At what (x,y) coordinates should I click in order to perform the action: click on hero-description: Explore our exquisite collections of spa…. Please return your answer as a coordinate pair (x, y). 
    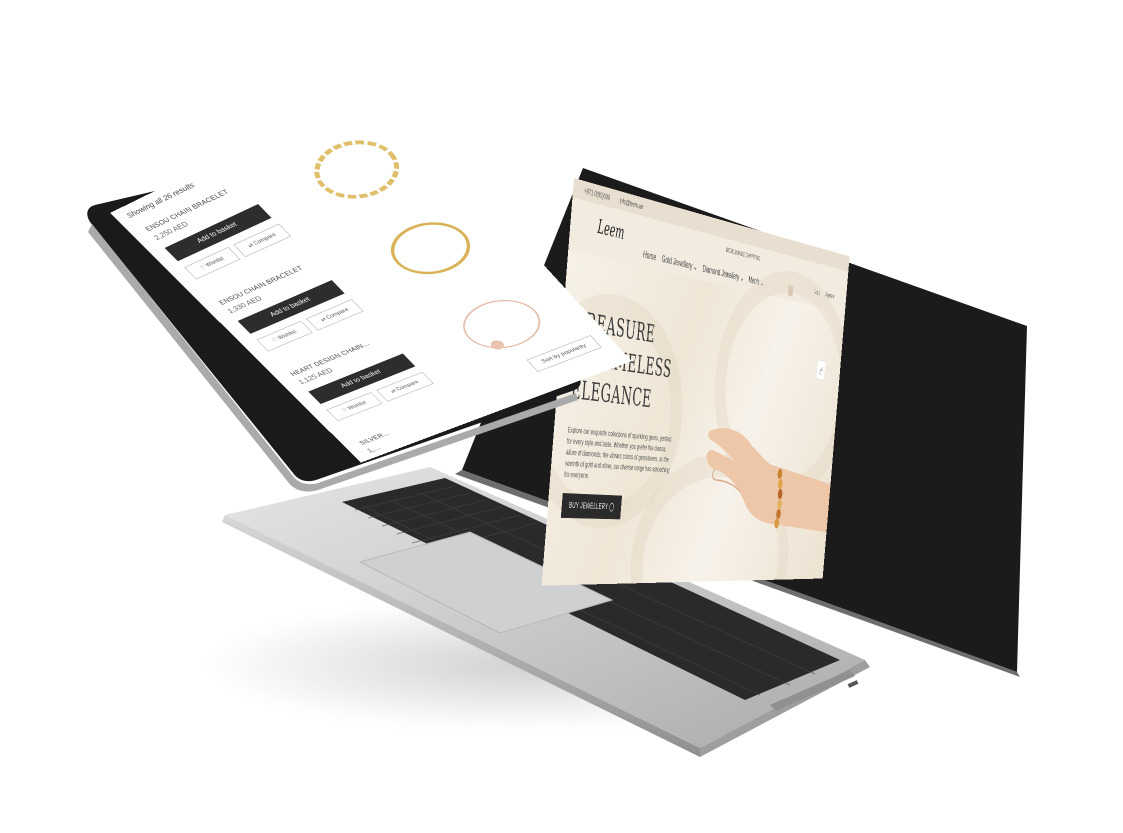
    Looking at the image, I should click on (620, 456).